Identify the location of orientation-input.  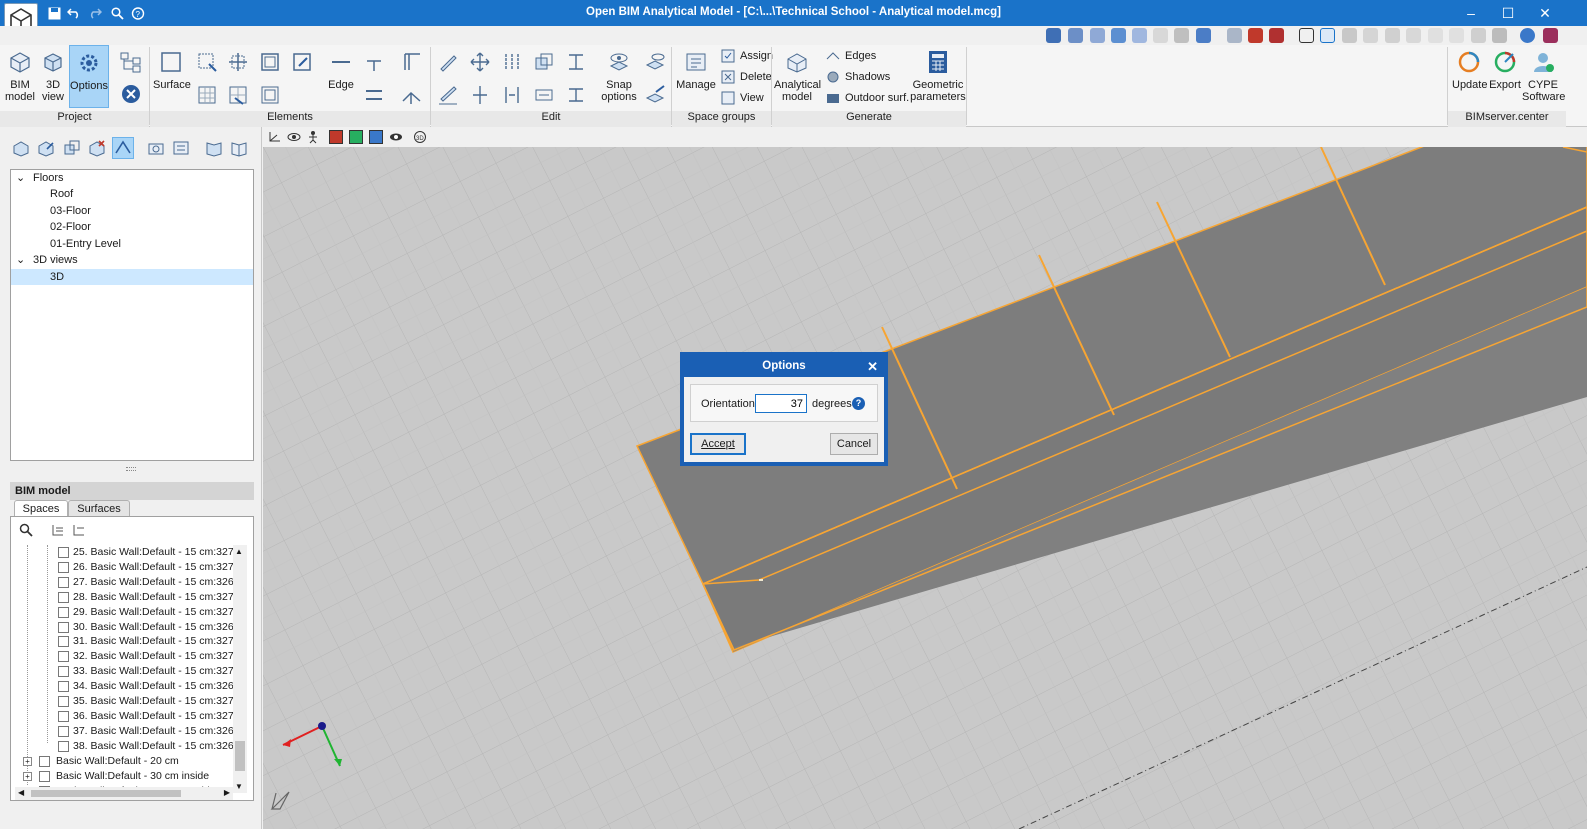
(781, 403).